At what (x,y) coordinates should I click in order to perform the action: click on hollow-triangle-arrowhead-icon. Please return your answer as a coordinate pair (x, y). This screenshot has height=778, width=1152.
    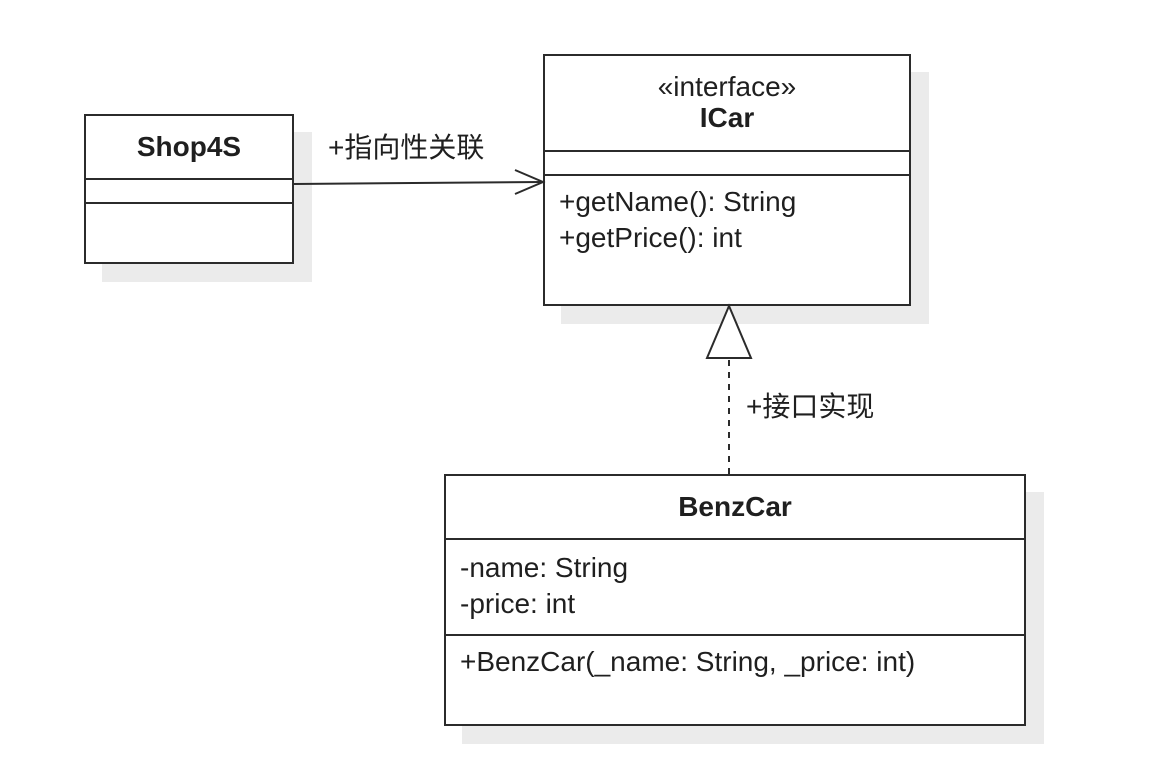
    Looking at the image, I should click on (729, 331).